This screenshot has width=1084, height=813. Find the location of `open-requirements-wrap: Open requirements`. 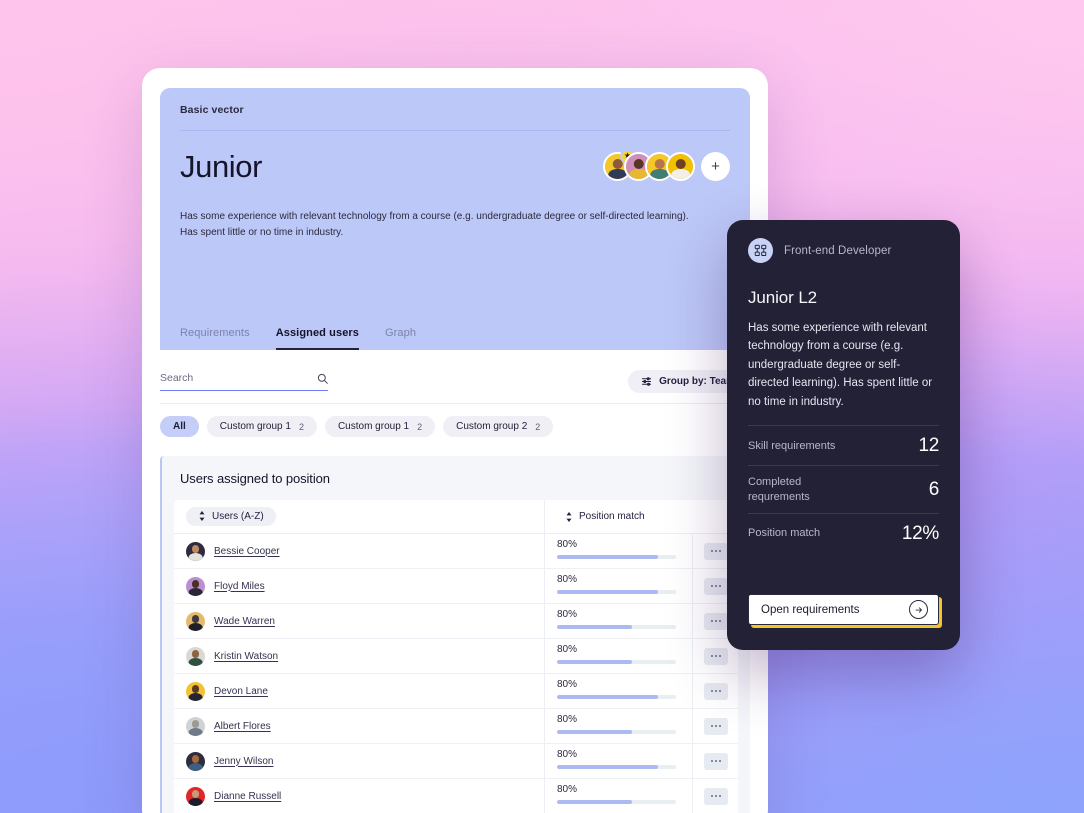

open-requirements-wrap: Open requirements is located at coordinates (843, 609).